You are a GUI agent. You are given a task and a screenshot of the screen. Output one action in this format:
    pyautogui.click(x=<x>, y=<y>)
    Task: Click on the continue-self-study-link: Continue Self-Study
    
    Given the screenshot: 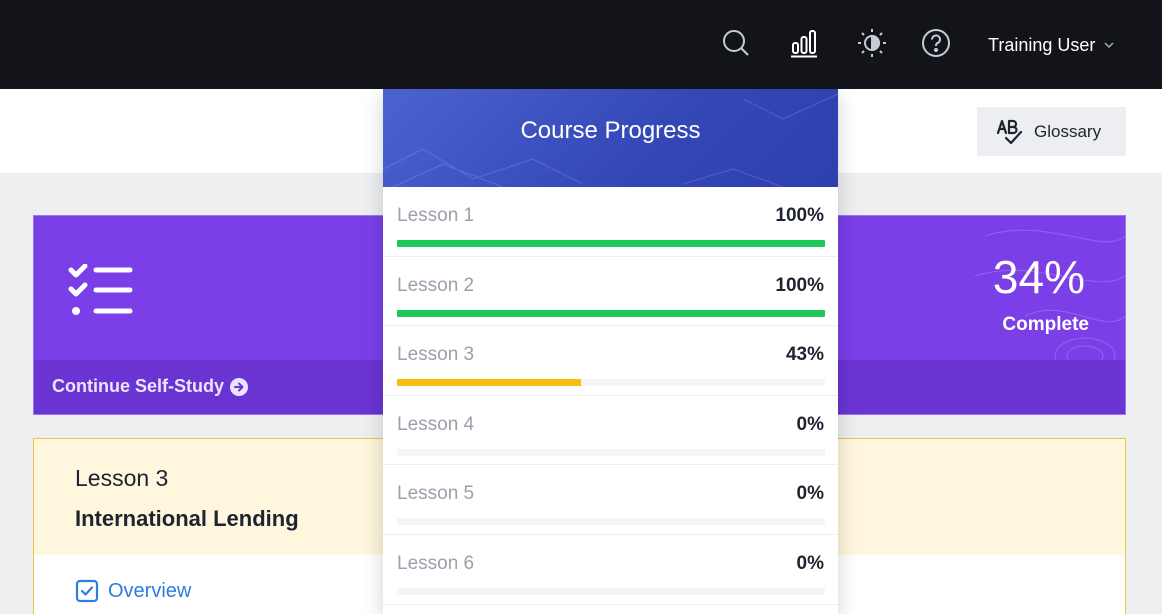 What is the action you would take?
    pyautogui.click(x=150, y=386)
    